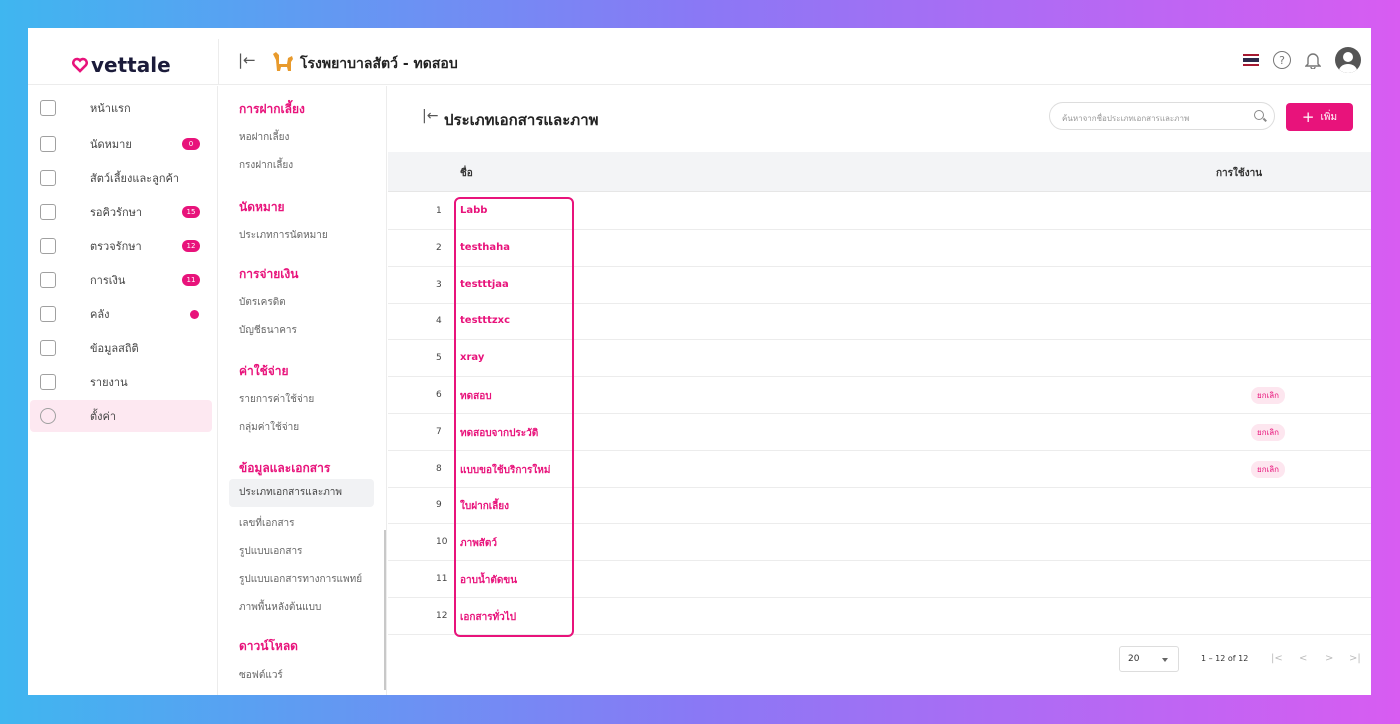  What do you see at coordinates (272, 109) in the screenshot?
I see `submenu-section-title: การฝากเลี้ยง` at bounding box center [272, 109].